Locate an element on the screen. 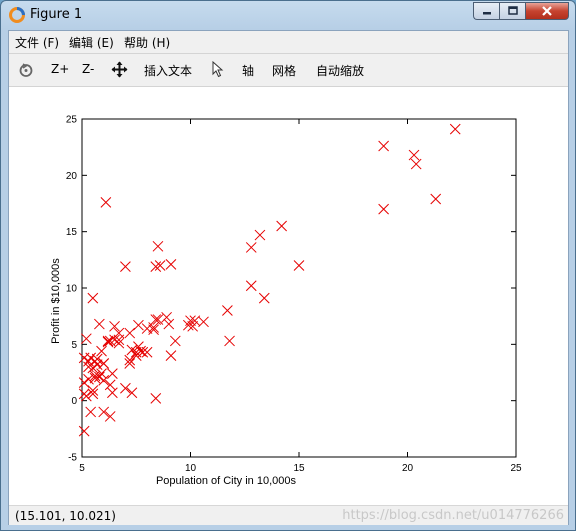  autoscale-button: 自动缩放 is located at coordinates (340, 70).